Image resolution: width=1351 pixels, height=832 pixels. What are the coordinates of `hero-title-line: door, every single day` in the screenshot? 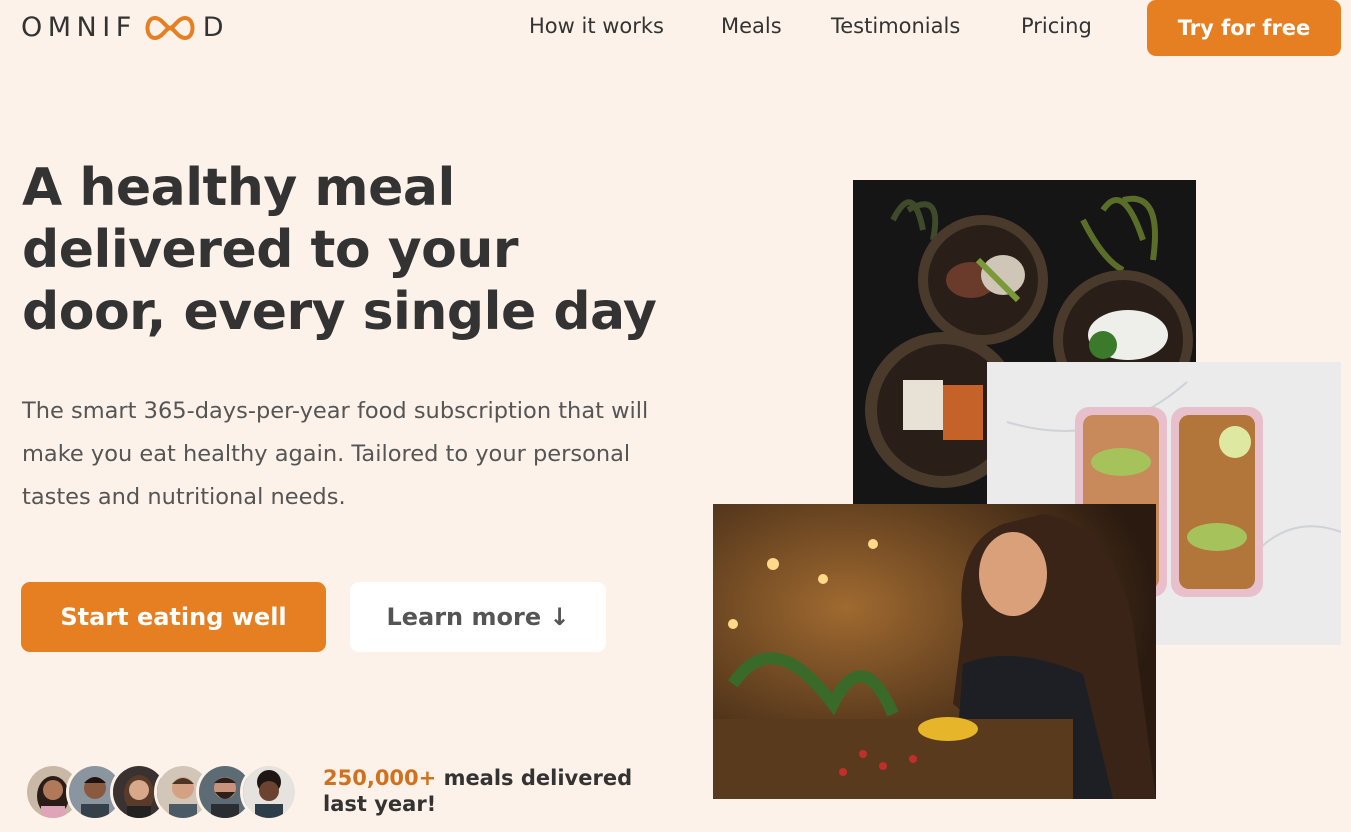 It's located at (339, 312).